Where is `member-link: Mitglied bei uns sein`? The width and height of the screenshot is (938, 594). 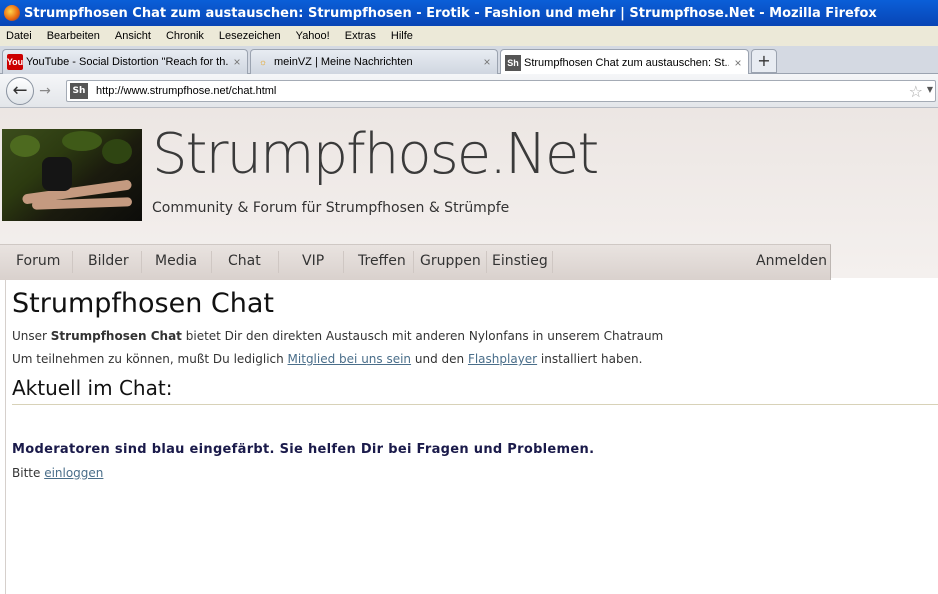 member-link: Mitglied bei uns sein is located at coordinates (350, 359).